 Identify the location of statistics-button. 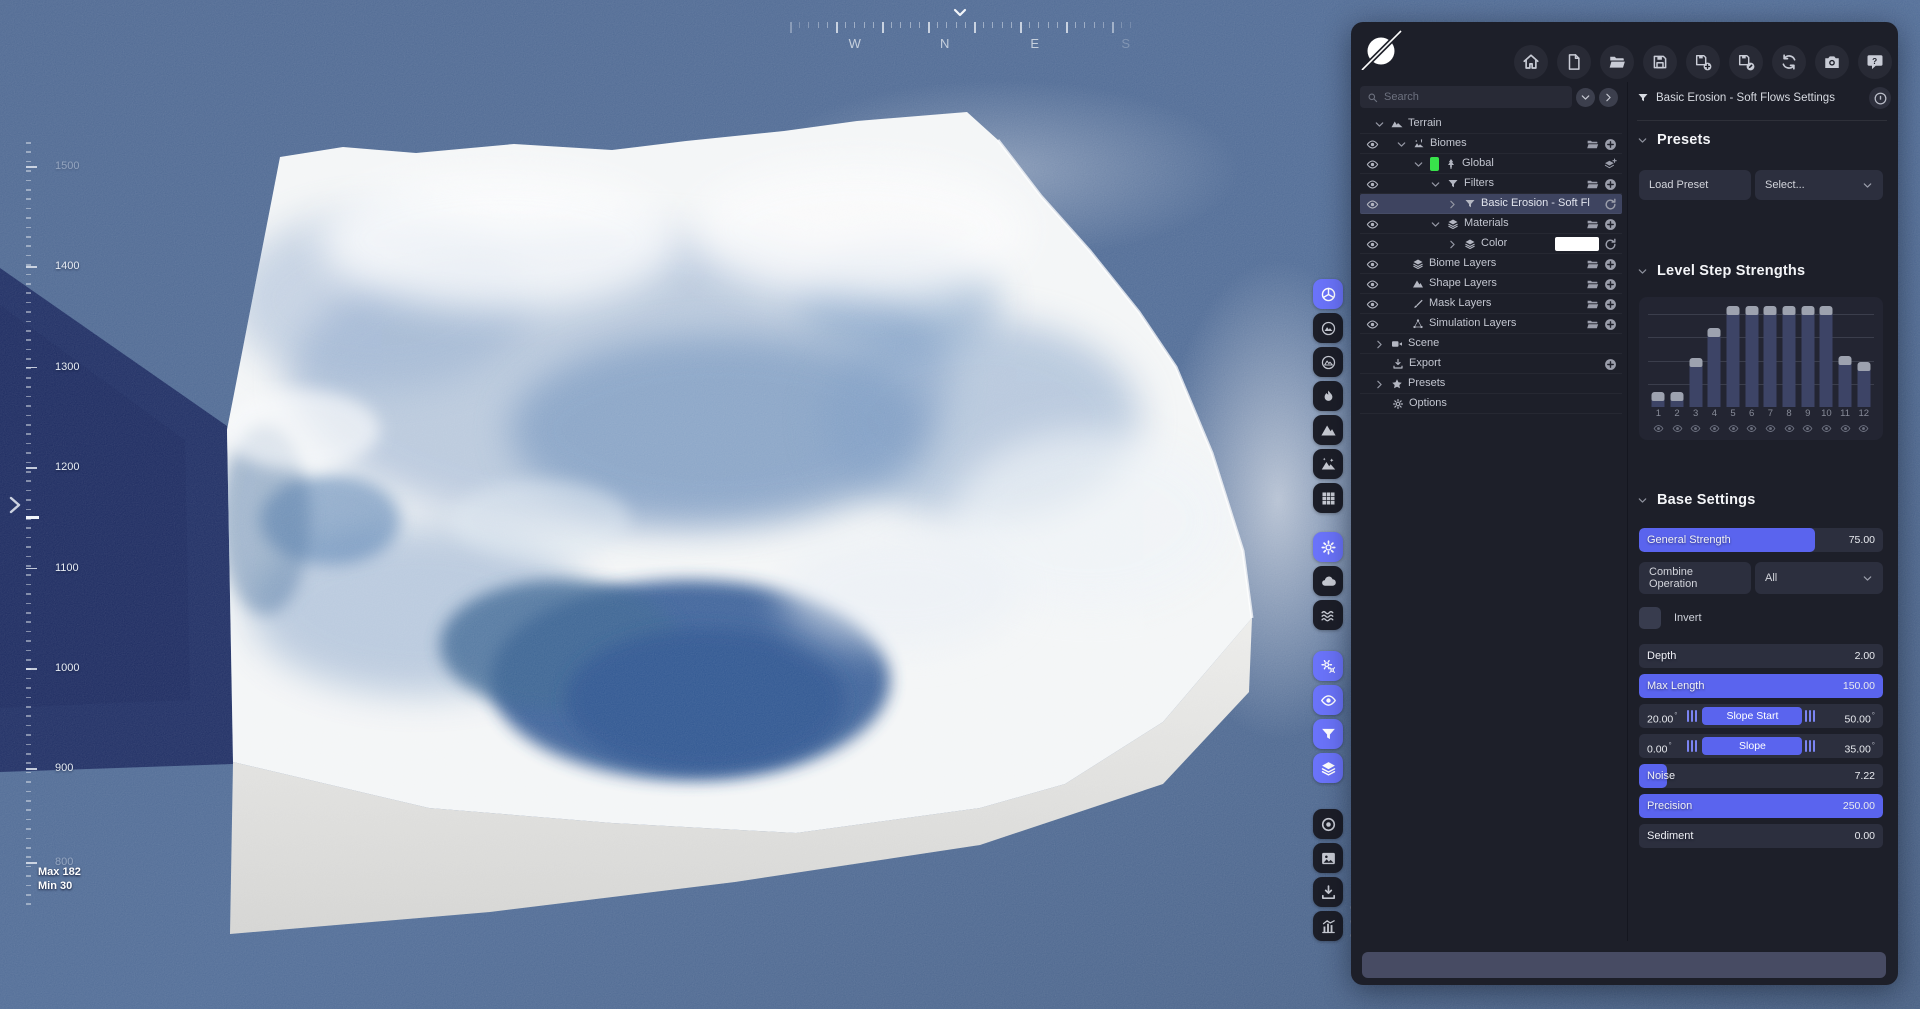
(1328, 926).